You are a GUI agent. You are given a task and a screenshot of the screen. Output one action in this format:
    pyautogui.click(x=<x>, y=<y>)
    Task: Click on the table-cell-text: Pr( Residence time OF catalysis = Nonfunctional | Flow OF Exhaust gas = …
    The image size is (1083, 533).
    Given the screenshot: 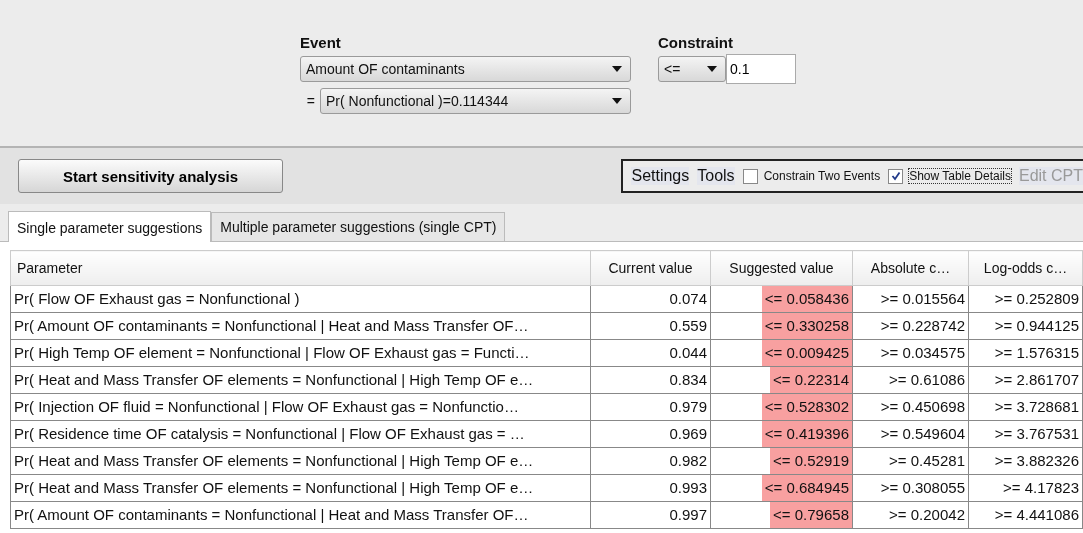 What is the action you would take?
    pyautogui.click(x=269, y=434)
    